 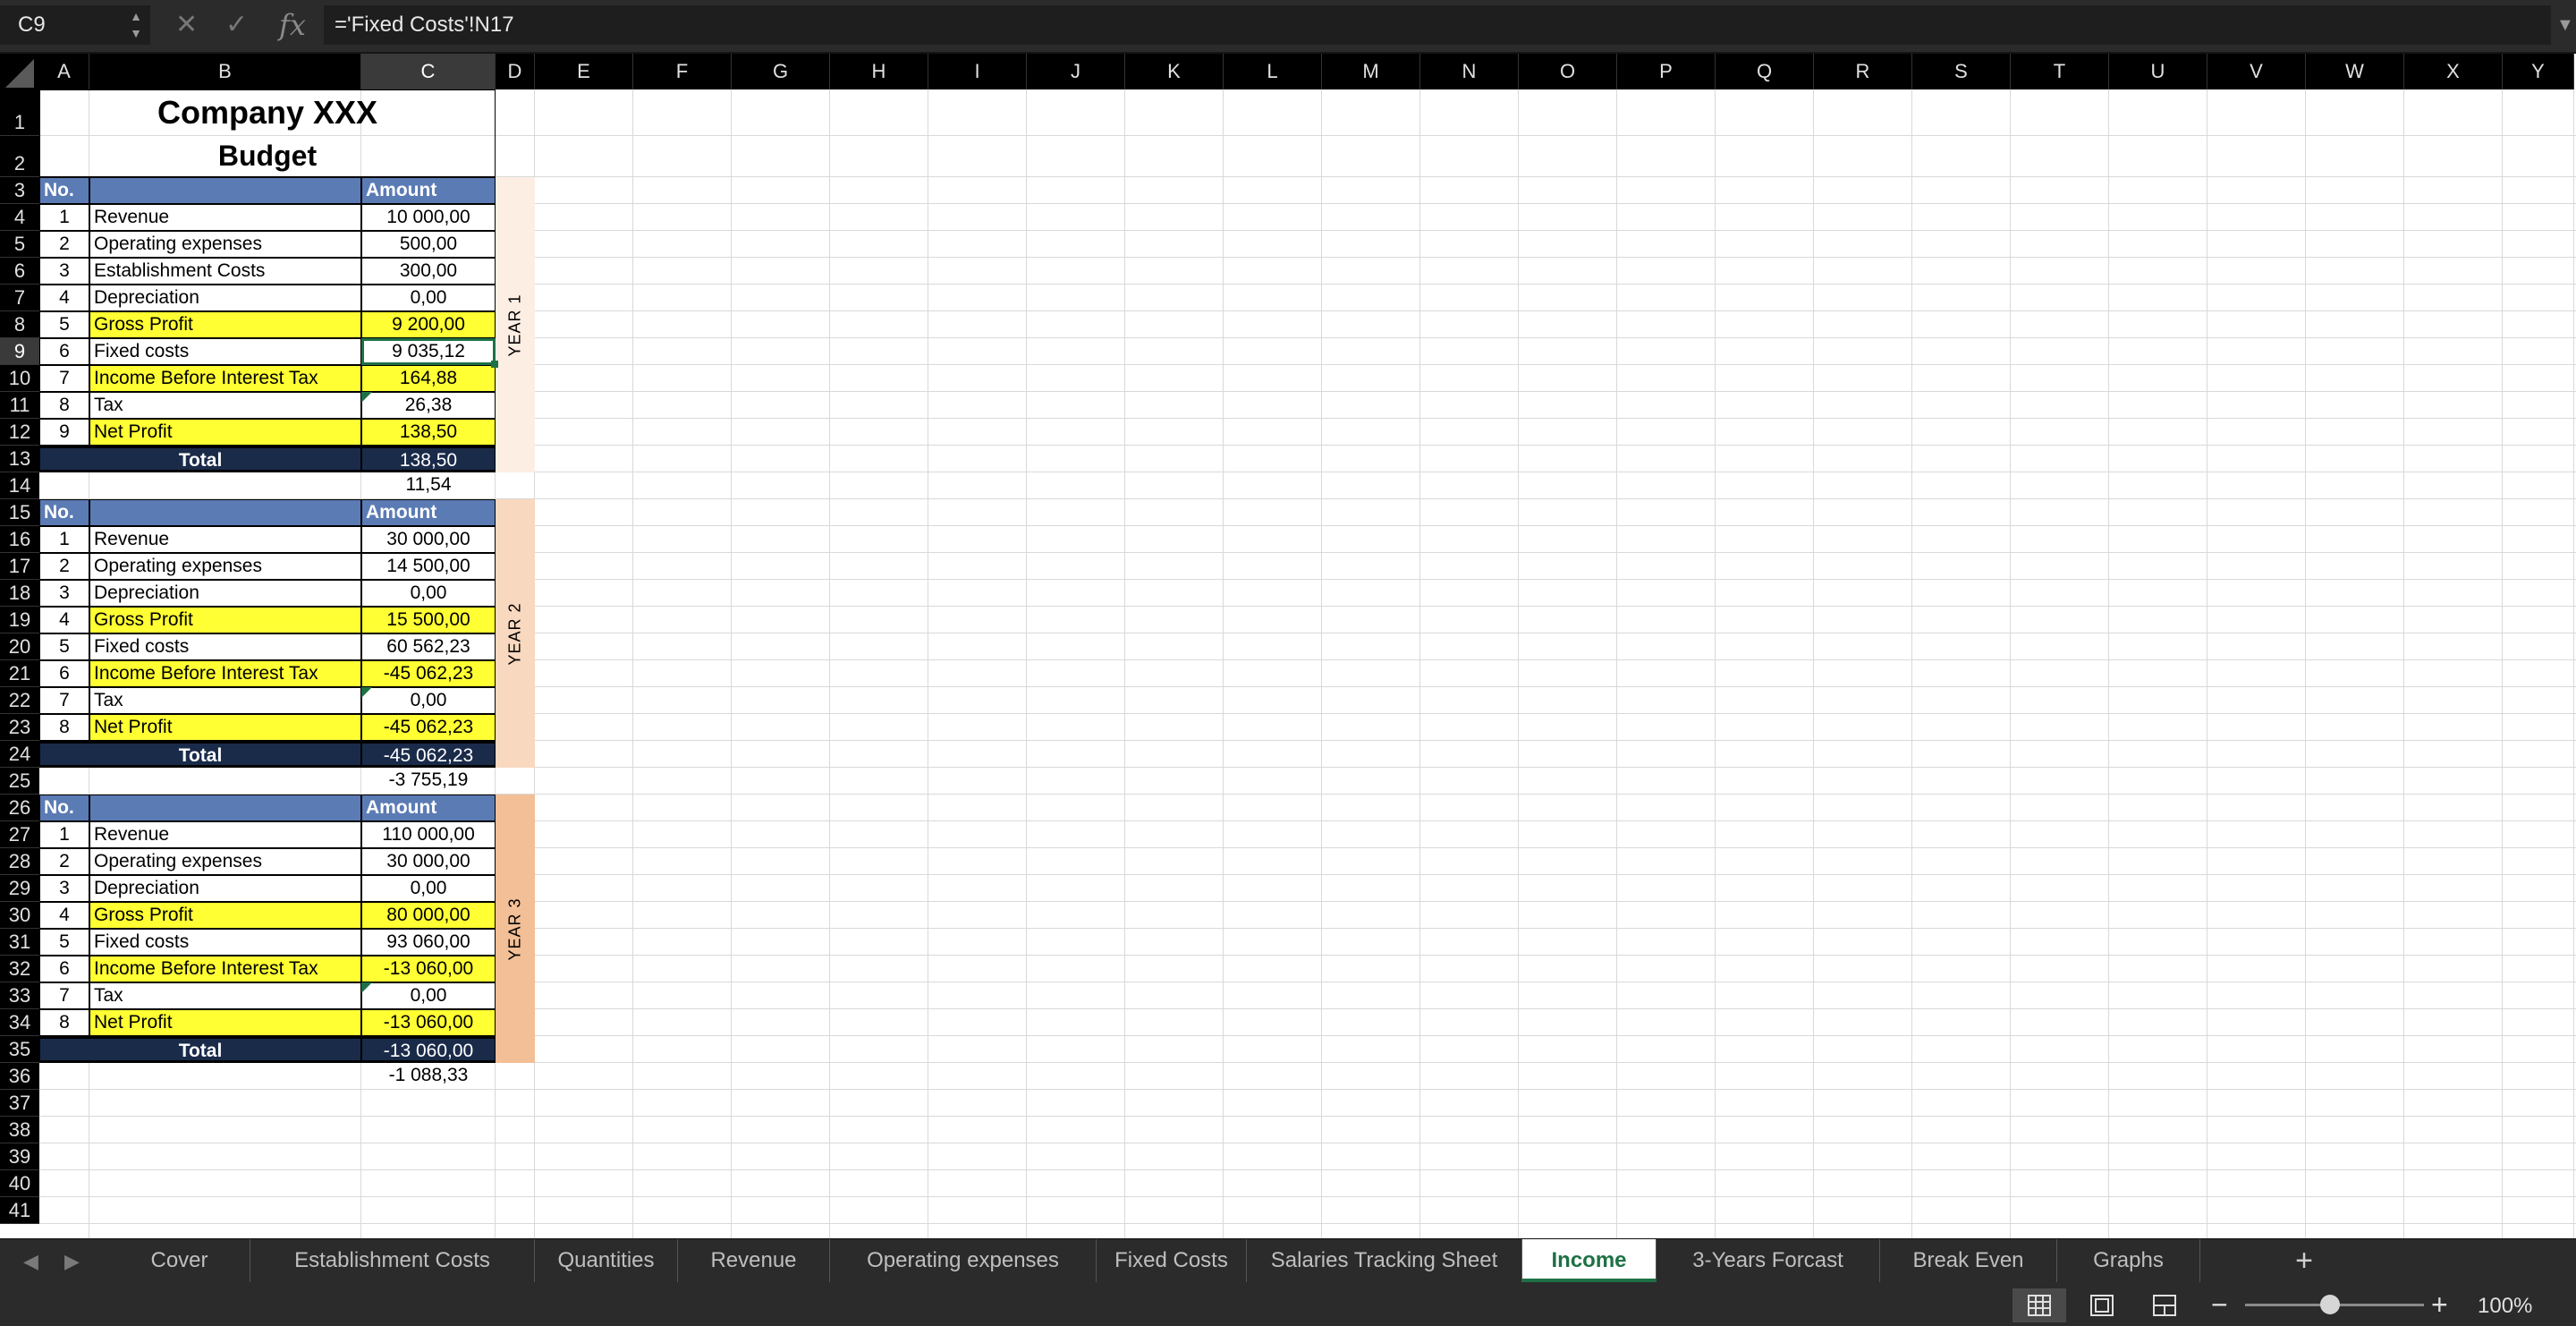 I want to click on company-title: Company XXX, so click(x=267, y=112).